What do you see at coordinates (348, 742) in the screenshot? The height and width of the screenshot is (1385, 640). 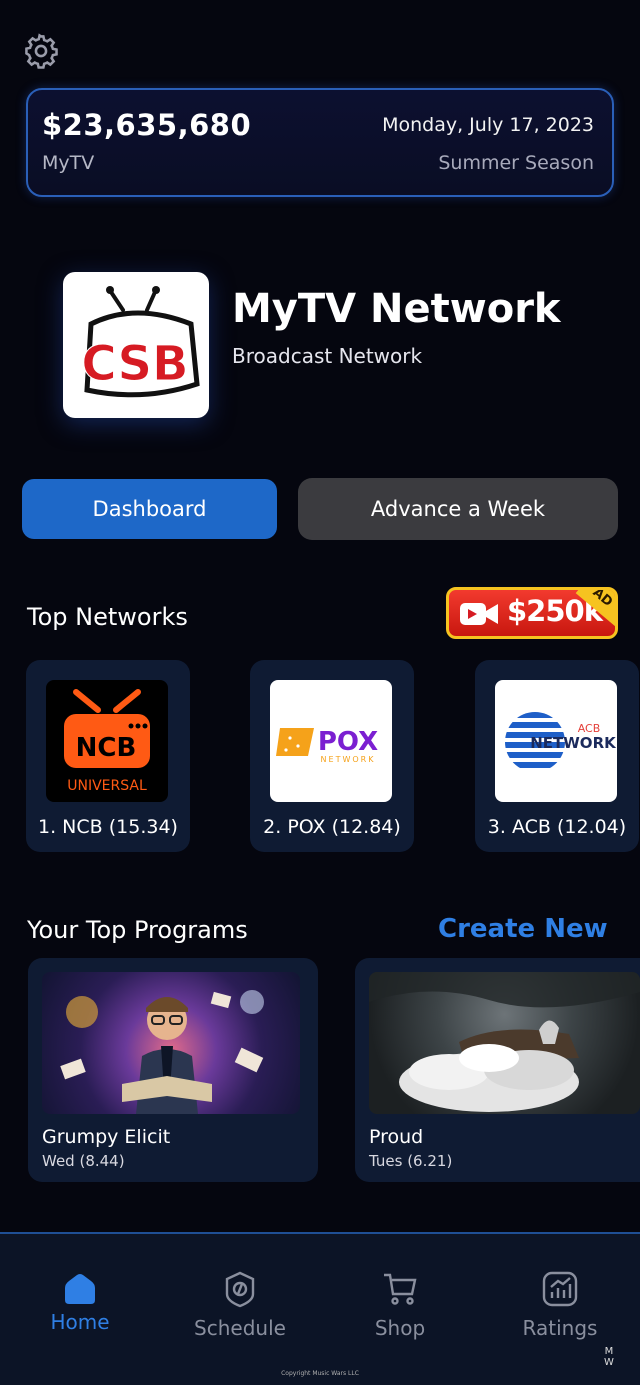 I see `svg-text: POX` at bounding box center [348, 742].